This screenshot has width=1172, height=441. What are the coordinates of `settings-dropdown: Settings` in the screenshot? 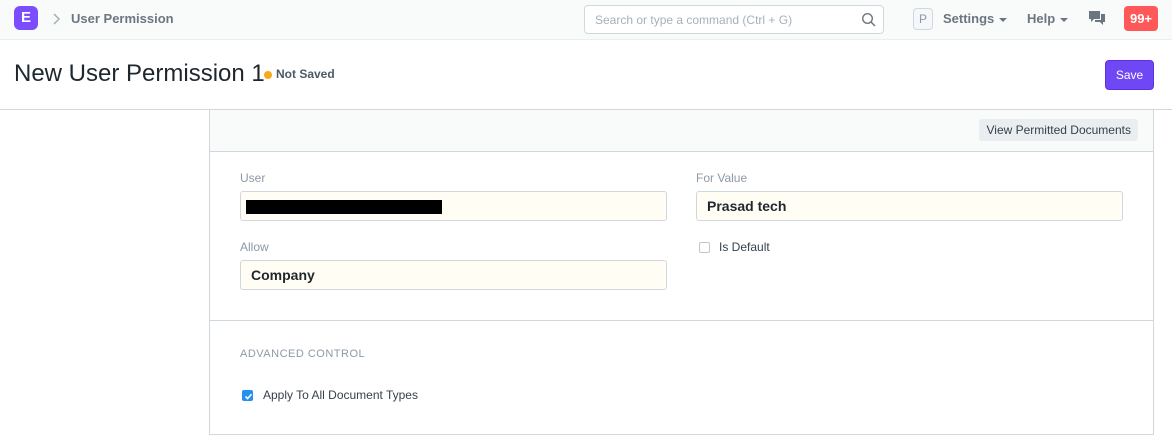 It's located at (975, 18).